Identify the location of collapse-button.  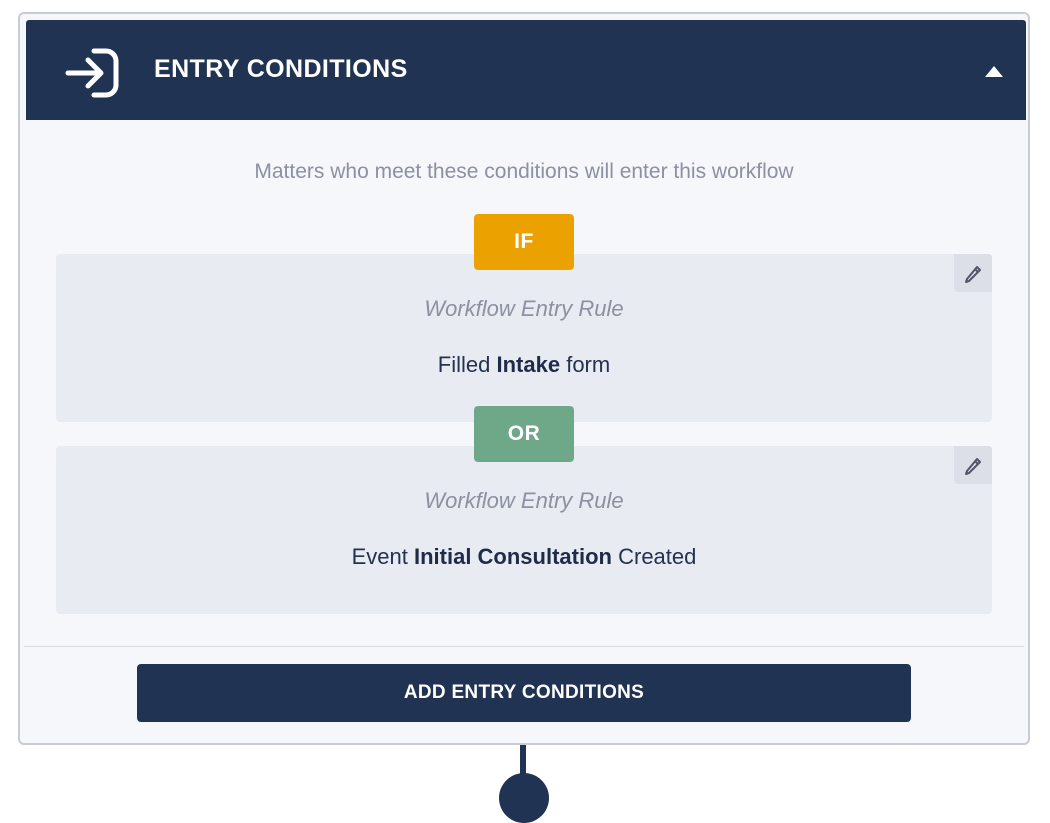
(993, 71).